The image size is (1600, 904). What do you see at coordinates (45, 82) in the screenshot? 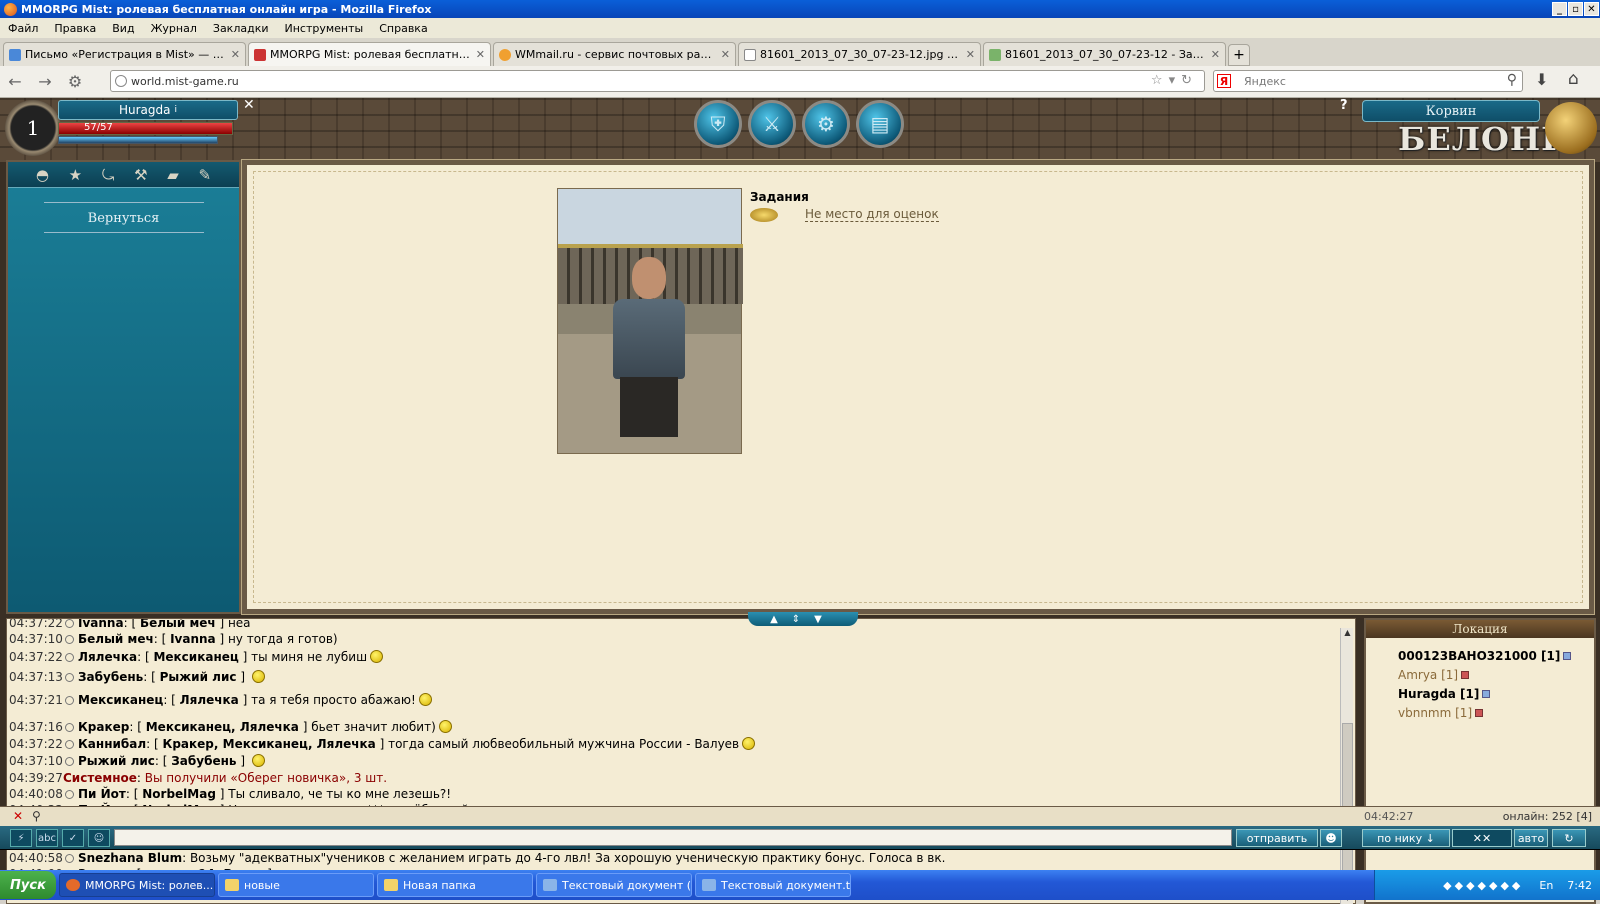
I see `forward-icon: →` at bounding box center [45, 82].